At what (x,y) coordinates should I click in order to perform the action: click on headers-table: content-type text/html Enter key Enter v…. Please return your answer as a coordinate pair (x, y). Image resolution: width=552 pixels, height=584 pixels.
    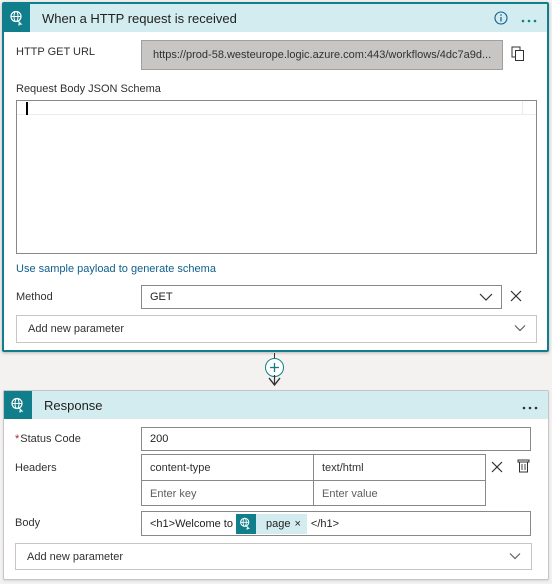
    Looking at the image, I should click on (313, 480).